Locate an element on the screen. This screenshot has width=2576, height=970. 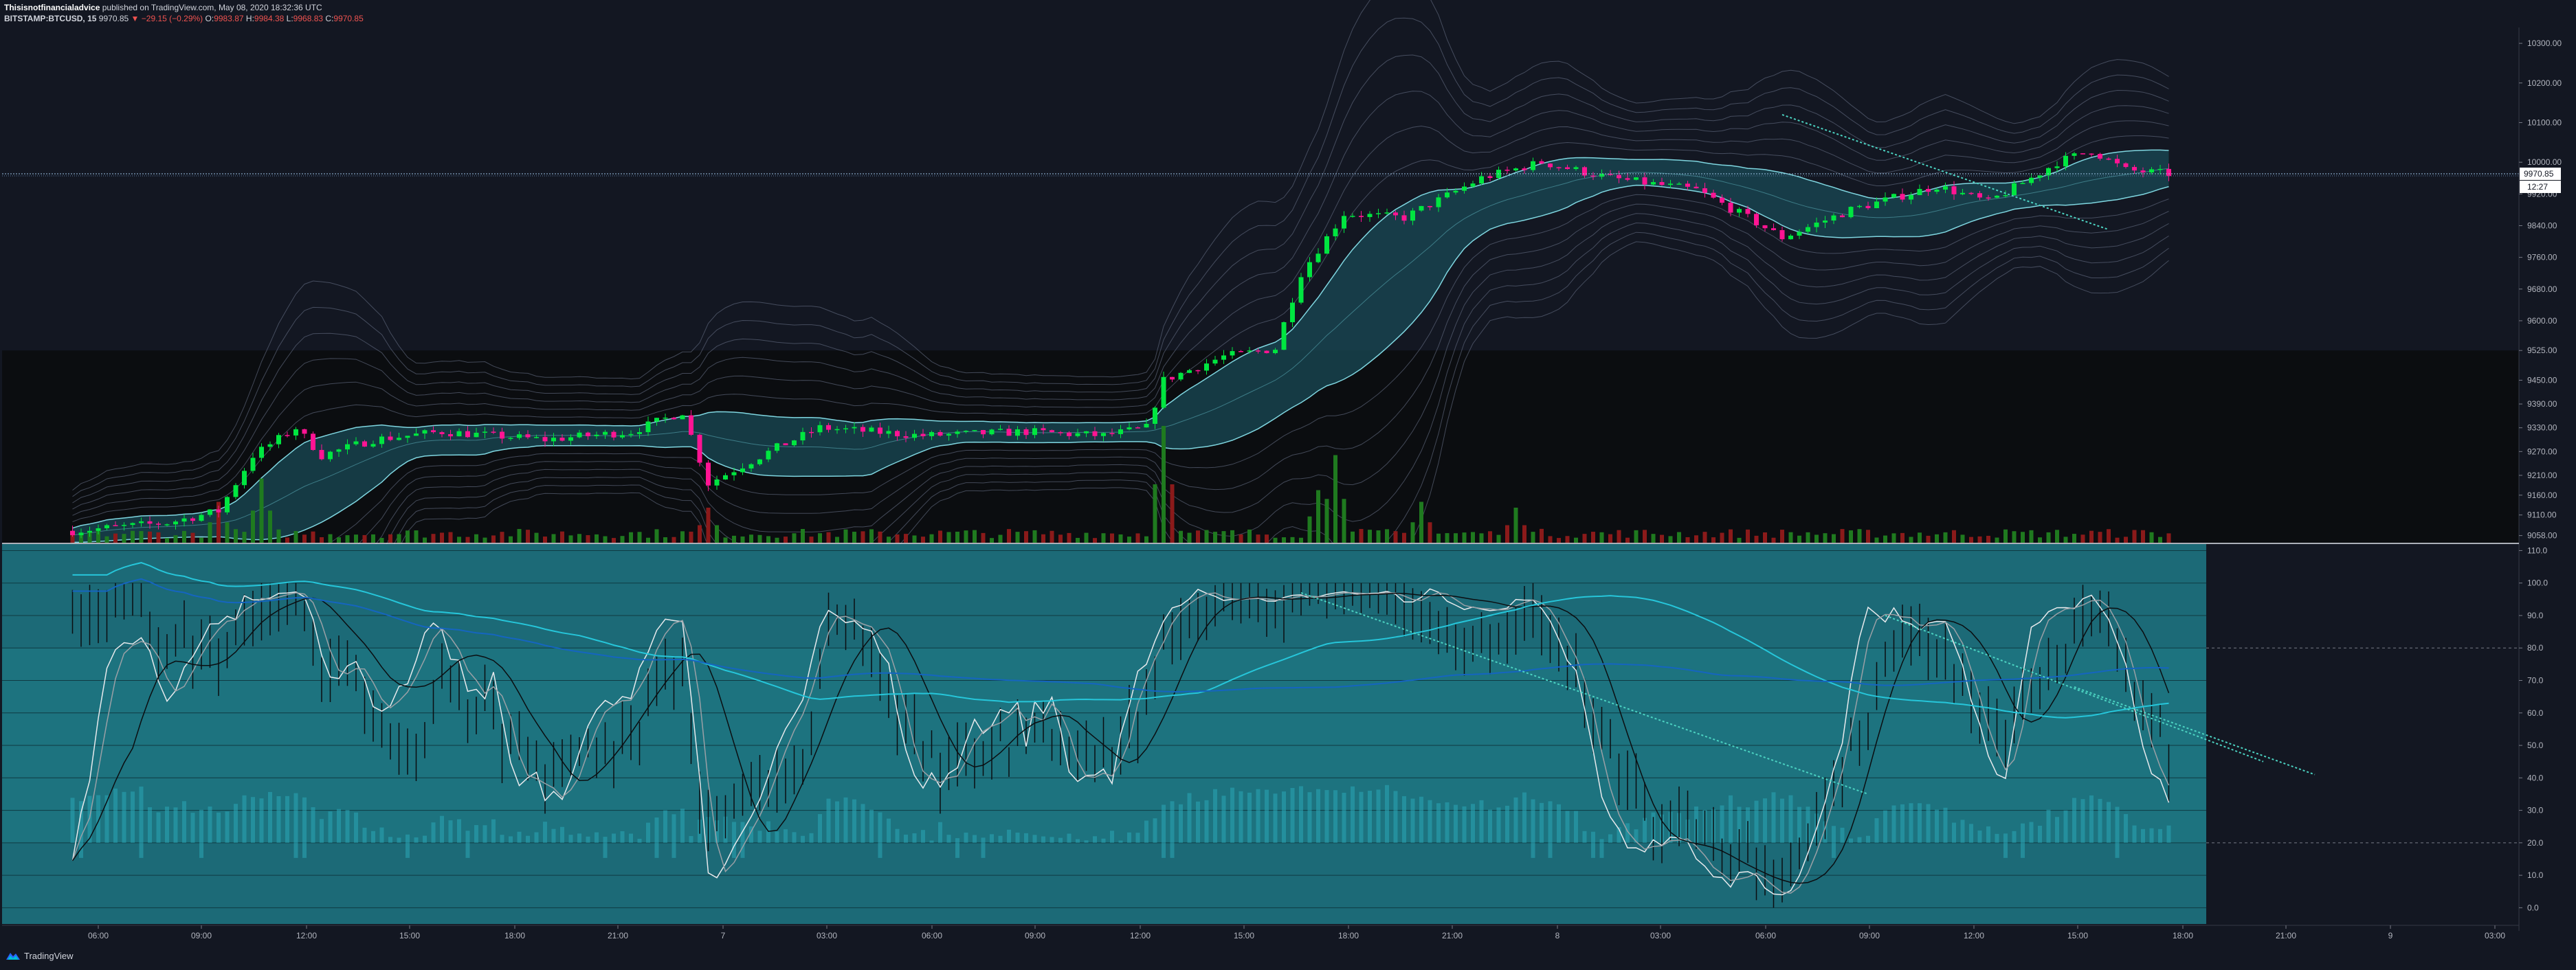
osc-tick-label: 40.0 is located at coordinates (2535, 777).